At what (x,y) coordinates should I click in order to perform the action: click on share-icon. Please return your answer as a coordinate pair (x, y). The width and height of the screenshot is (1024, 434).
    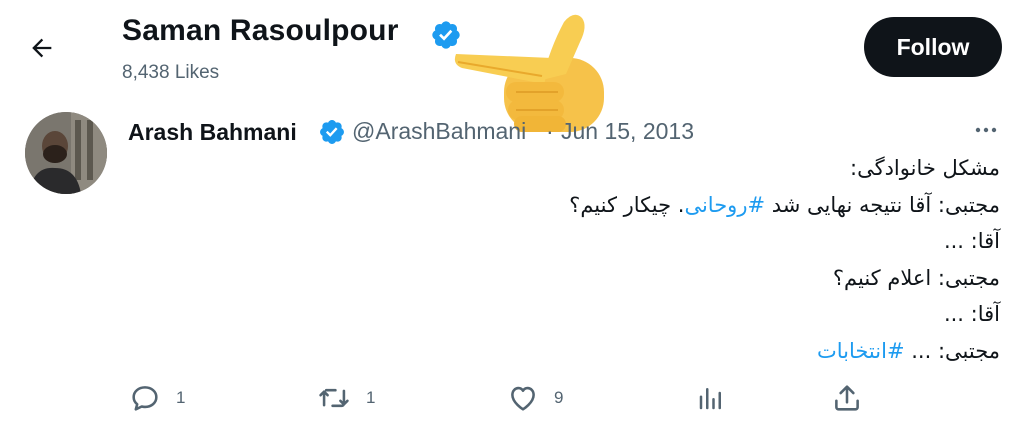
    Looking at the image, I should click on (847, 398).